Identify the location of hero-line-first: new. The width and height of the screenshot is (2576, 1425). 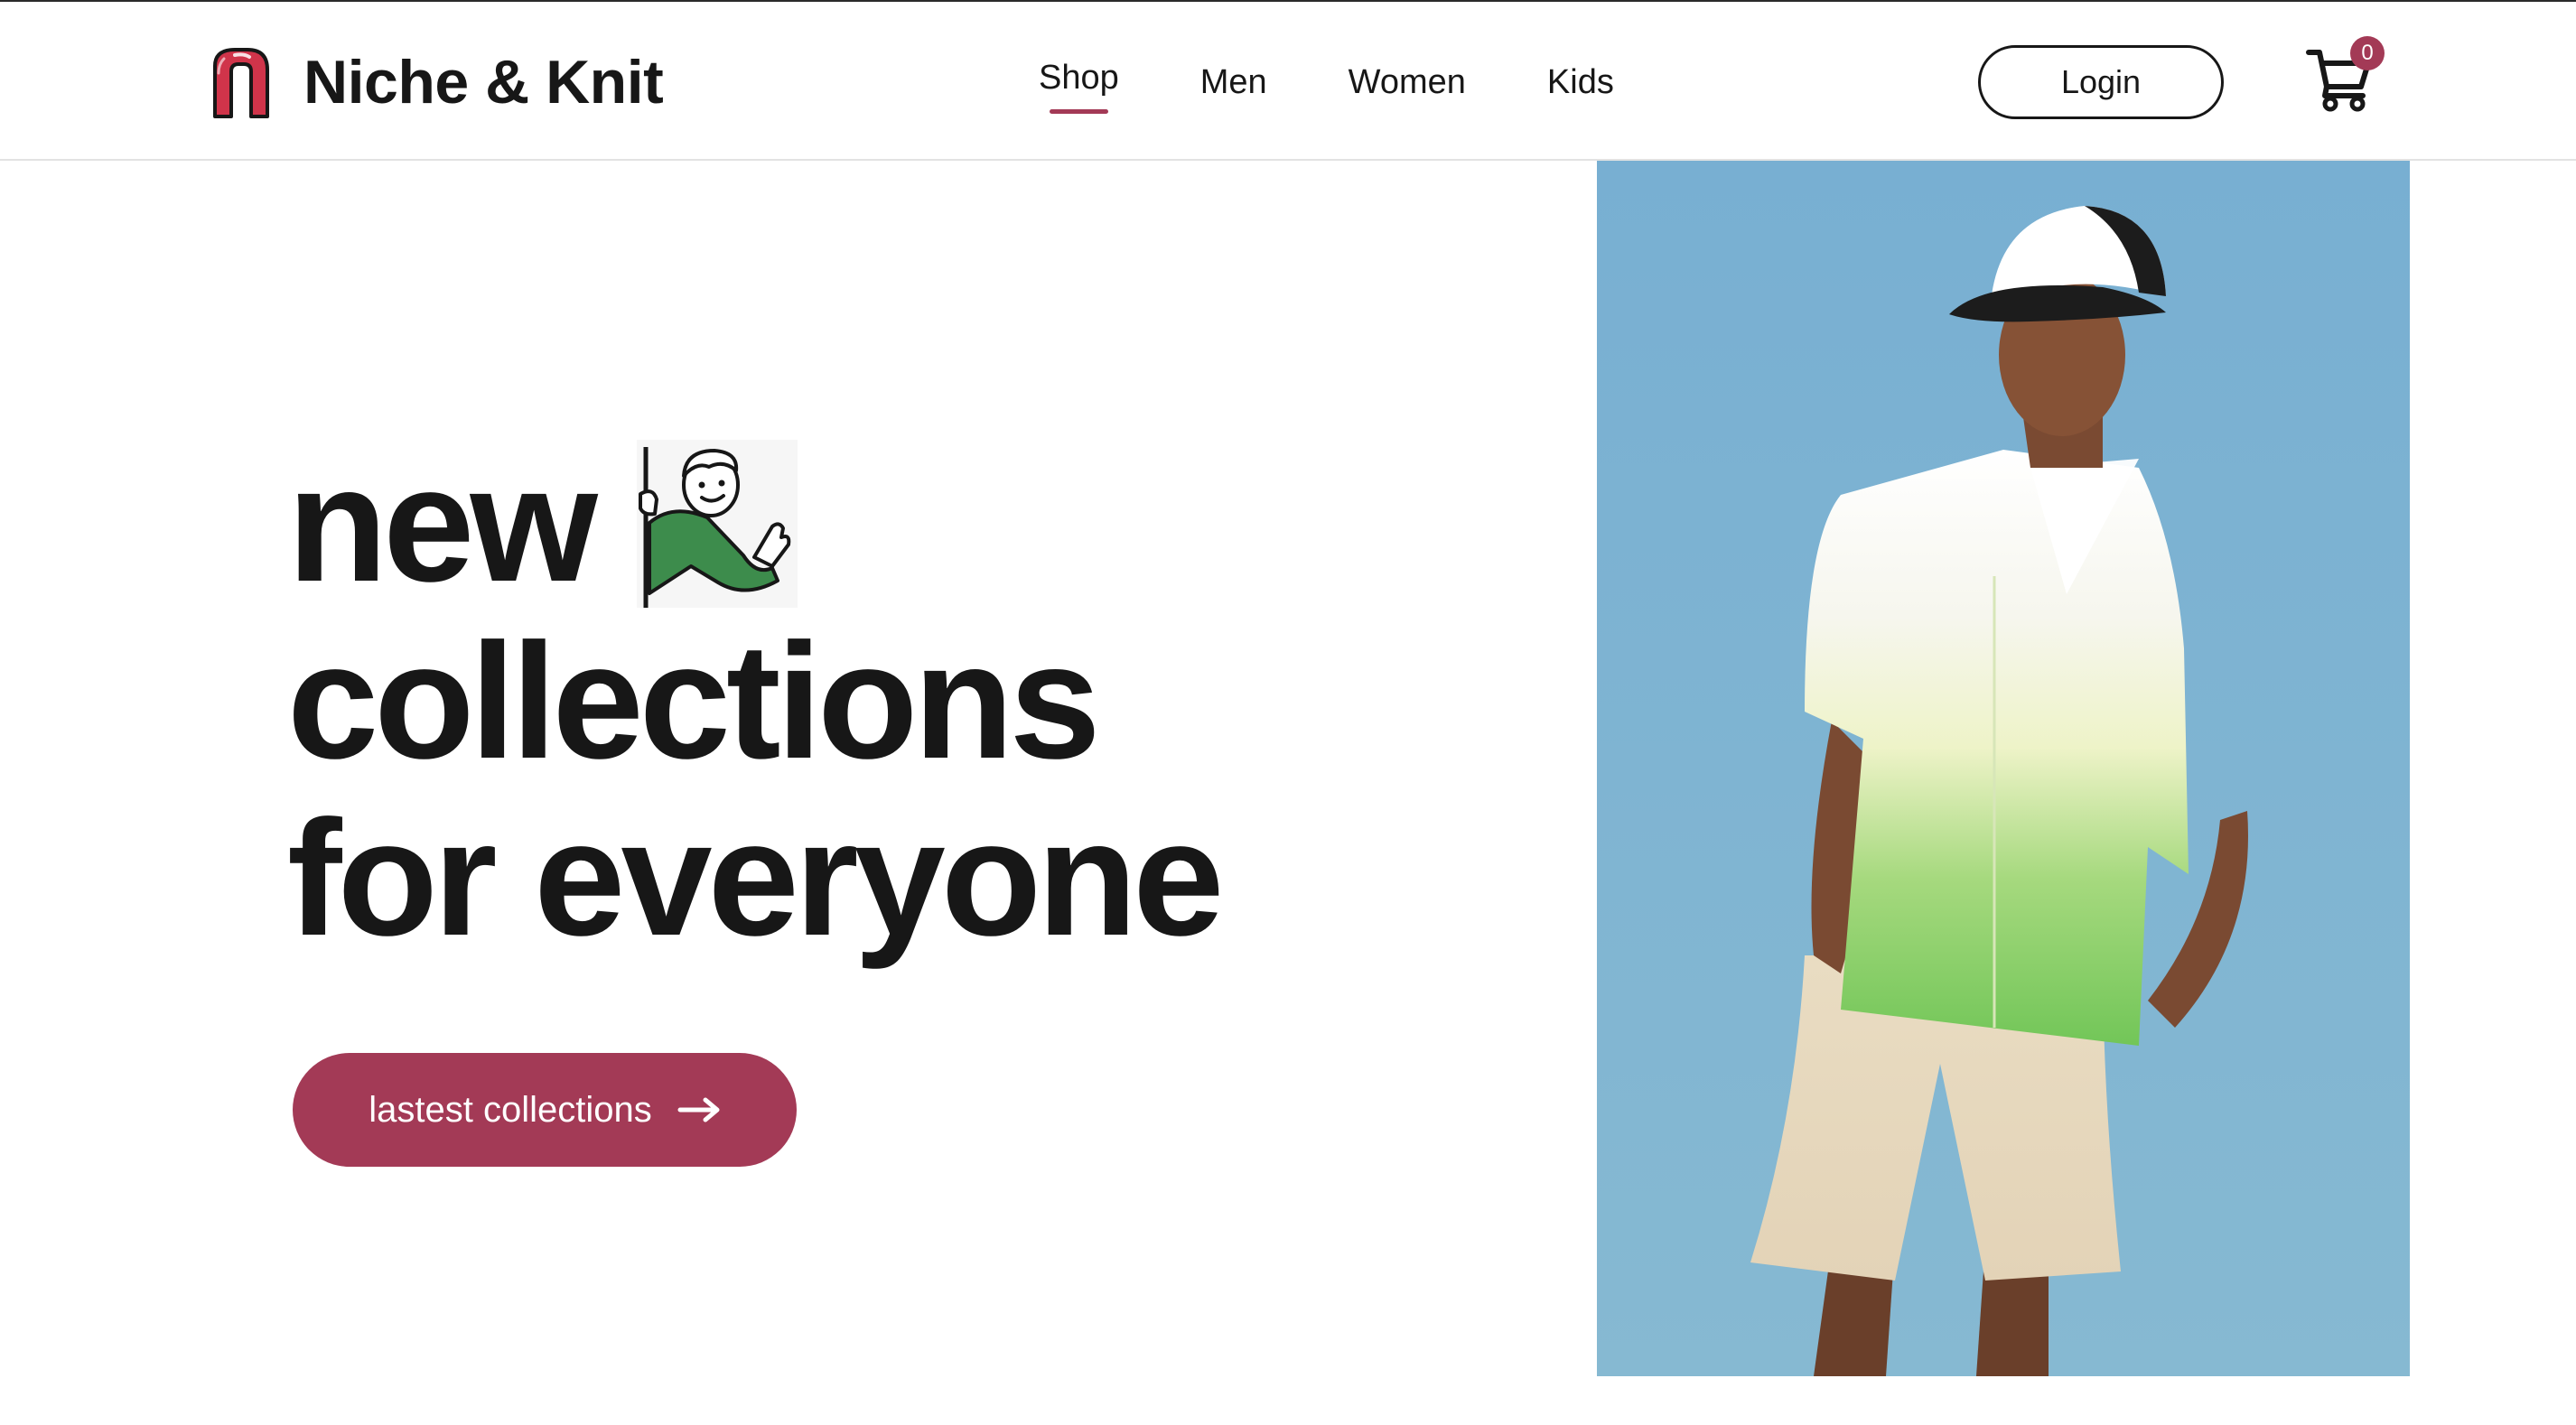
(753, 523).